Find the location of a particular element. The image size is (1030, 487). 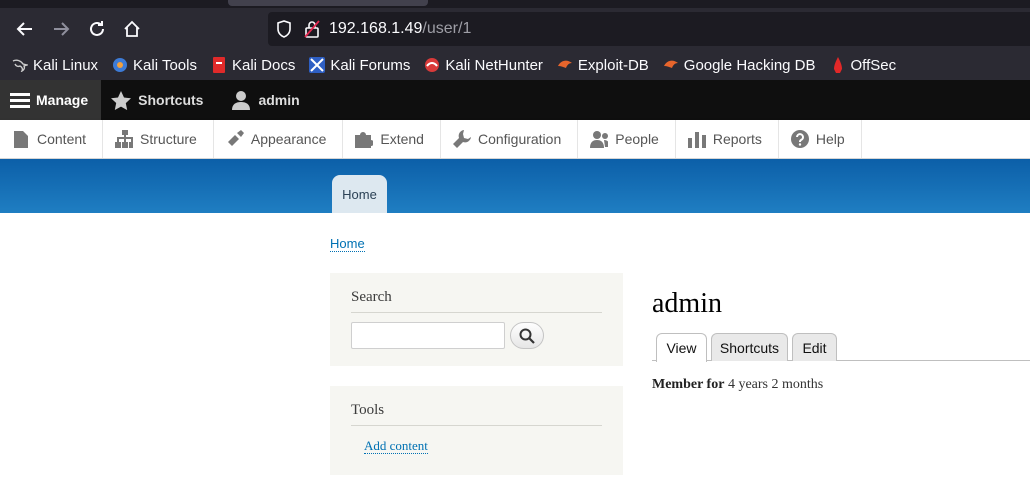

site-header: Home is located at coordinates (515, 186).